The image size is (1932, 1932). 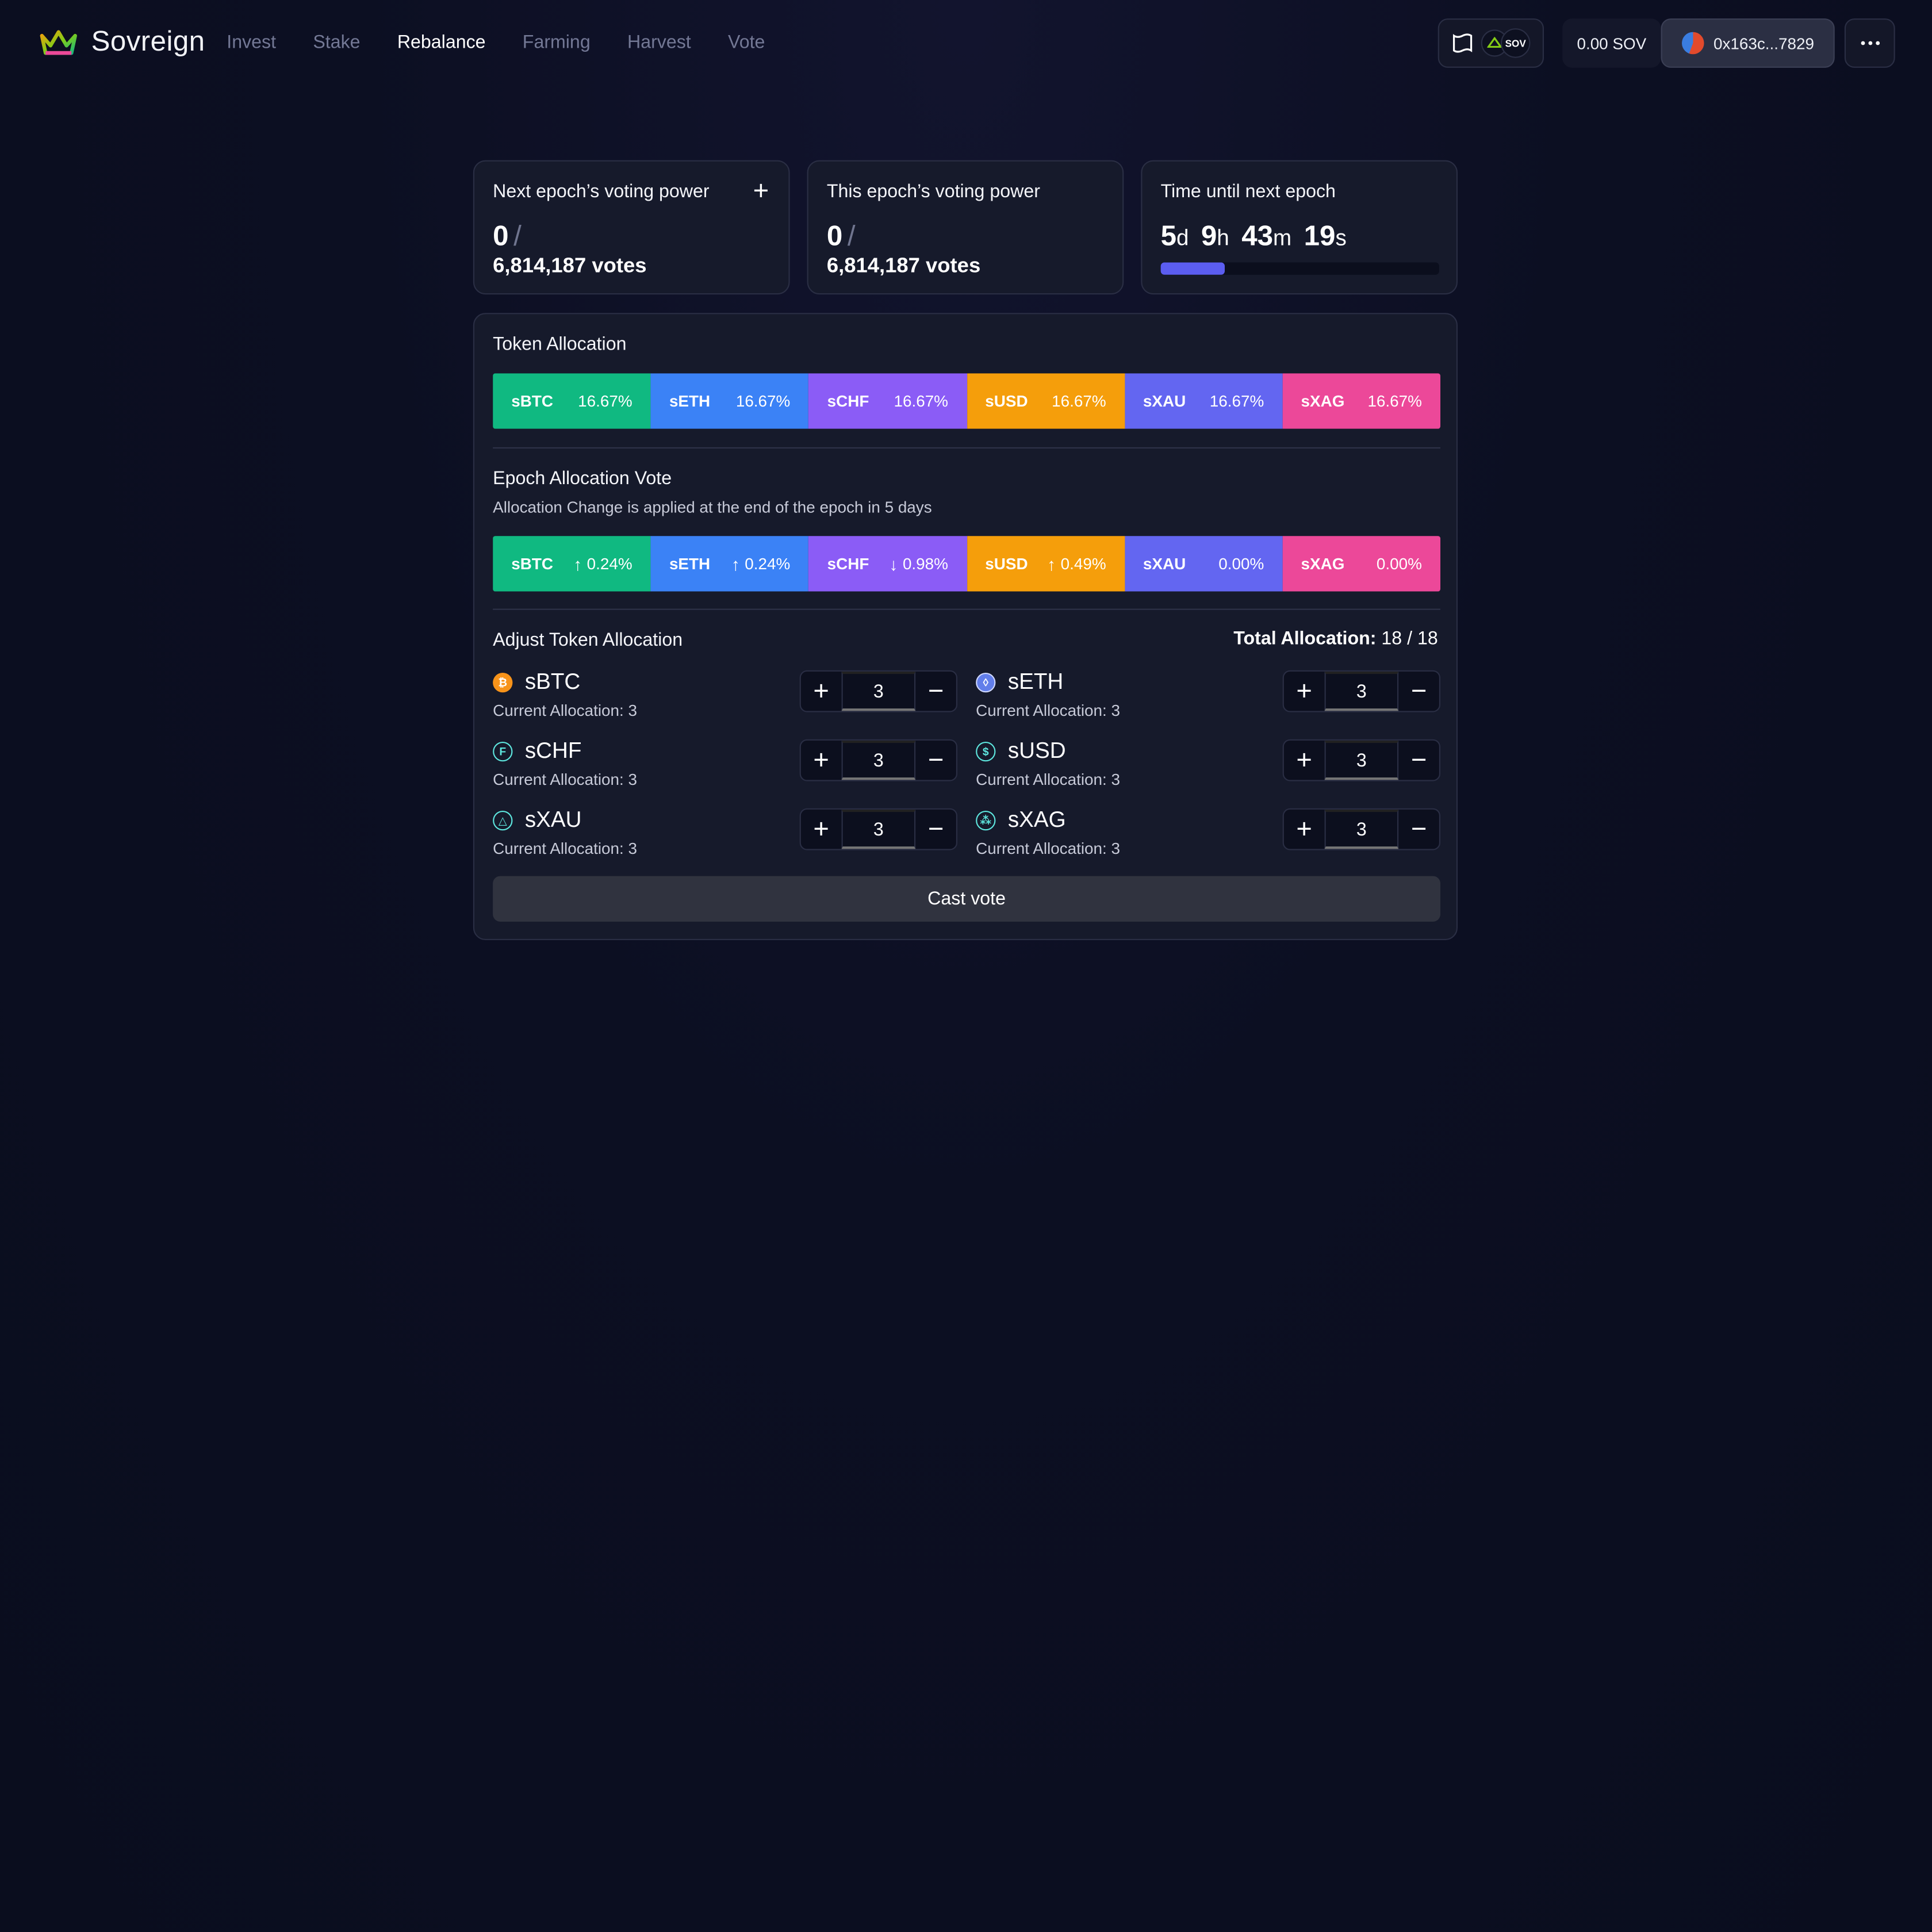 What do you see at coordinates (560, 344) in the screenshot?
I see `token-allocation-title: Token Allocation` at bounding box center [560, 344].